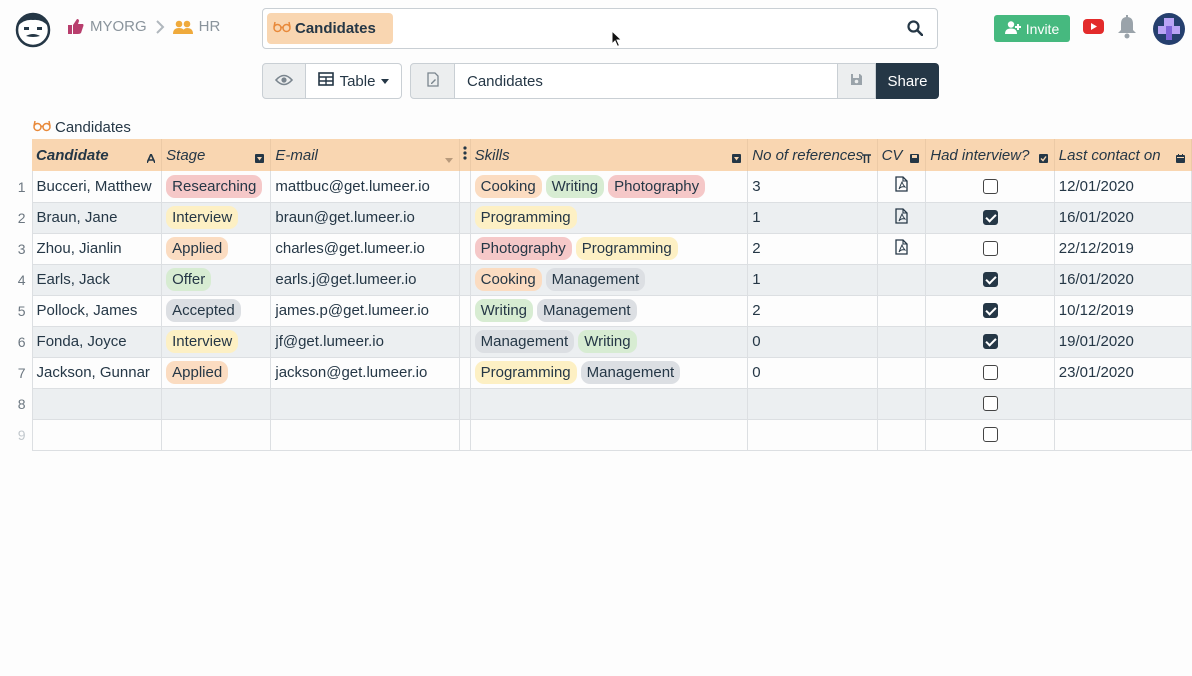 This screenshot has height=676, width=1192. I want to click on search-box: Candidates, so click(600, 28).